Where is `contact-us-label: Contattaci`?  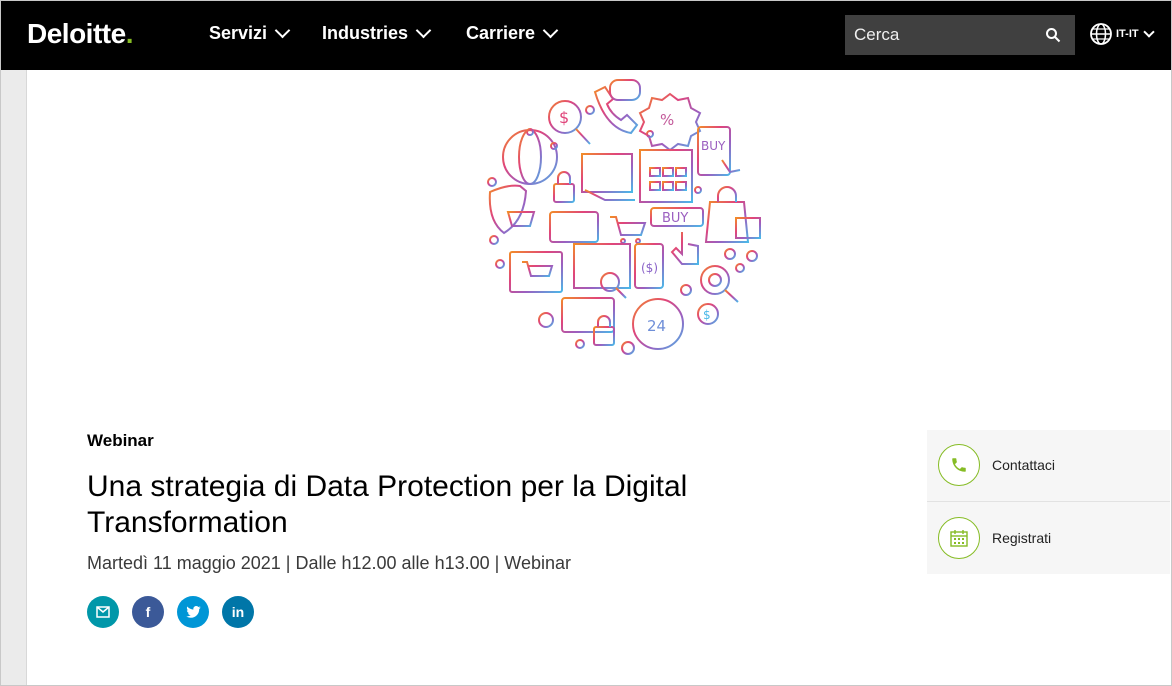 contact-us-label: Contattaci is located at coordinates (1024, 465).